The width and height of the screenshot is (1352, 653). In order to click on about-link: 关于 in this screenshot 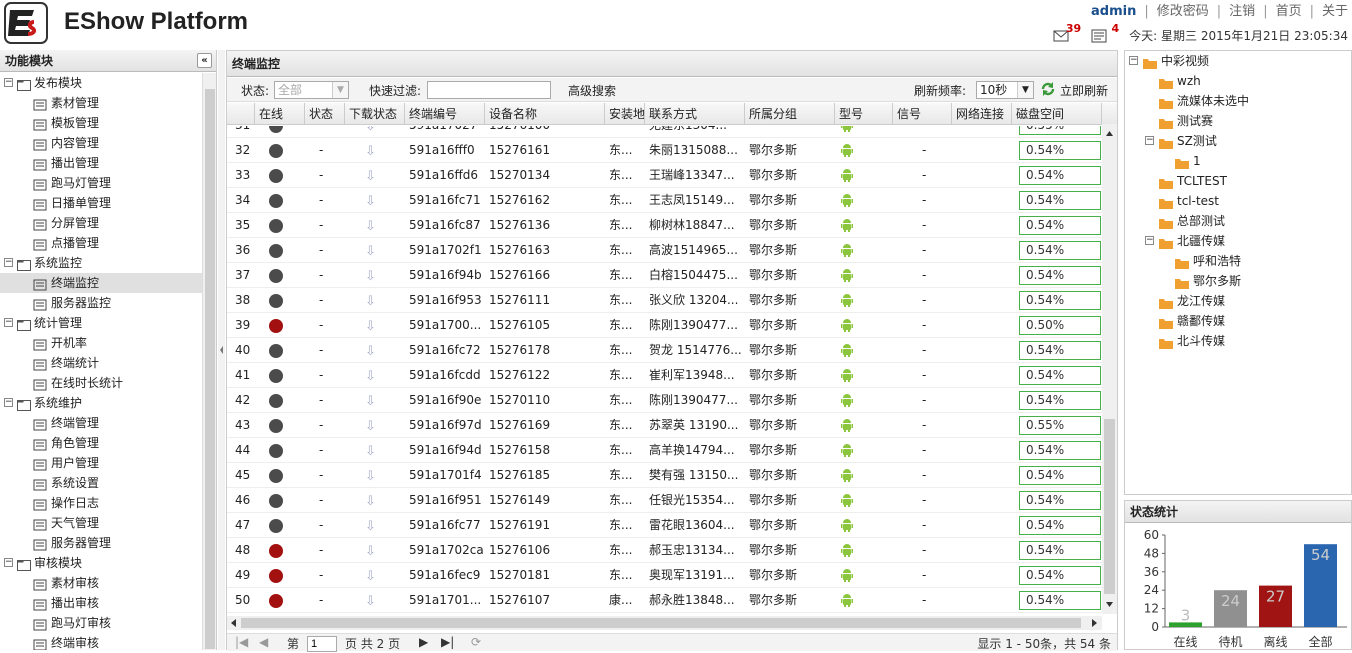, I will do `click(1335, 11)`.